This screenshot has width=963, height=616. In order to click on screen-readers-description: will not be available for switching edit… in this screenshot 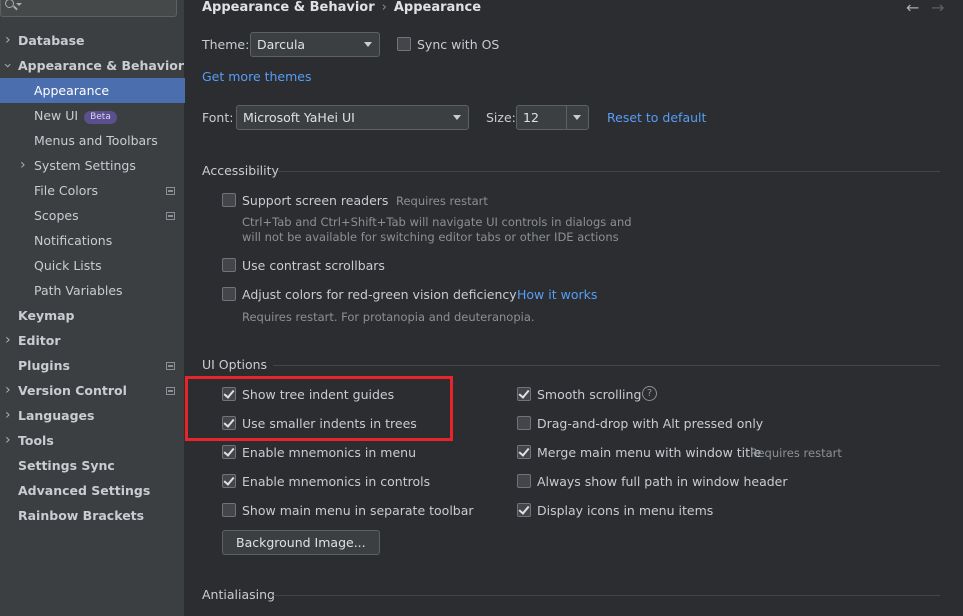, I will do `click(430, 237)`.